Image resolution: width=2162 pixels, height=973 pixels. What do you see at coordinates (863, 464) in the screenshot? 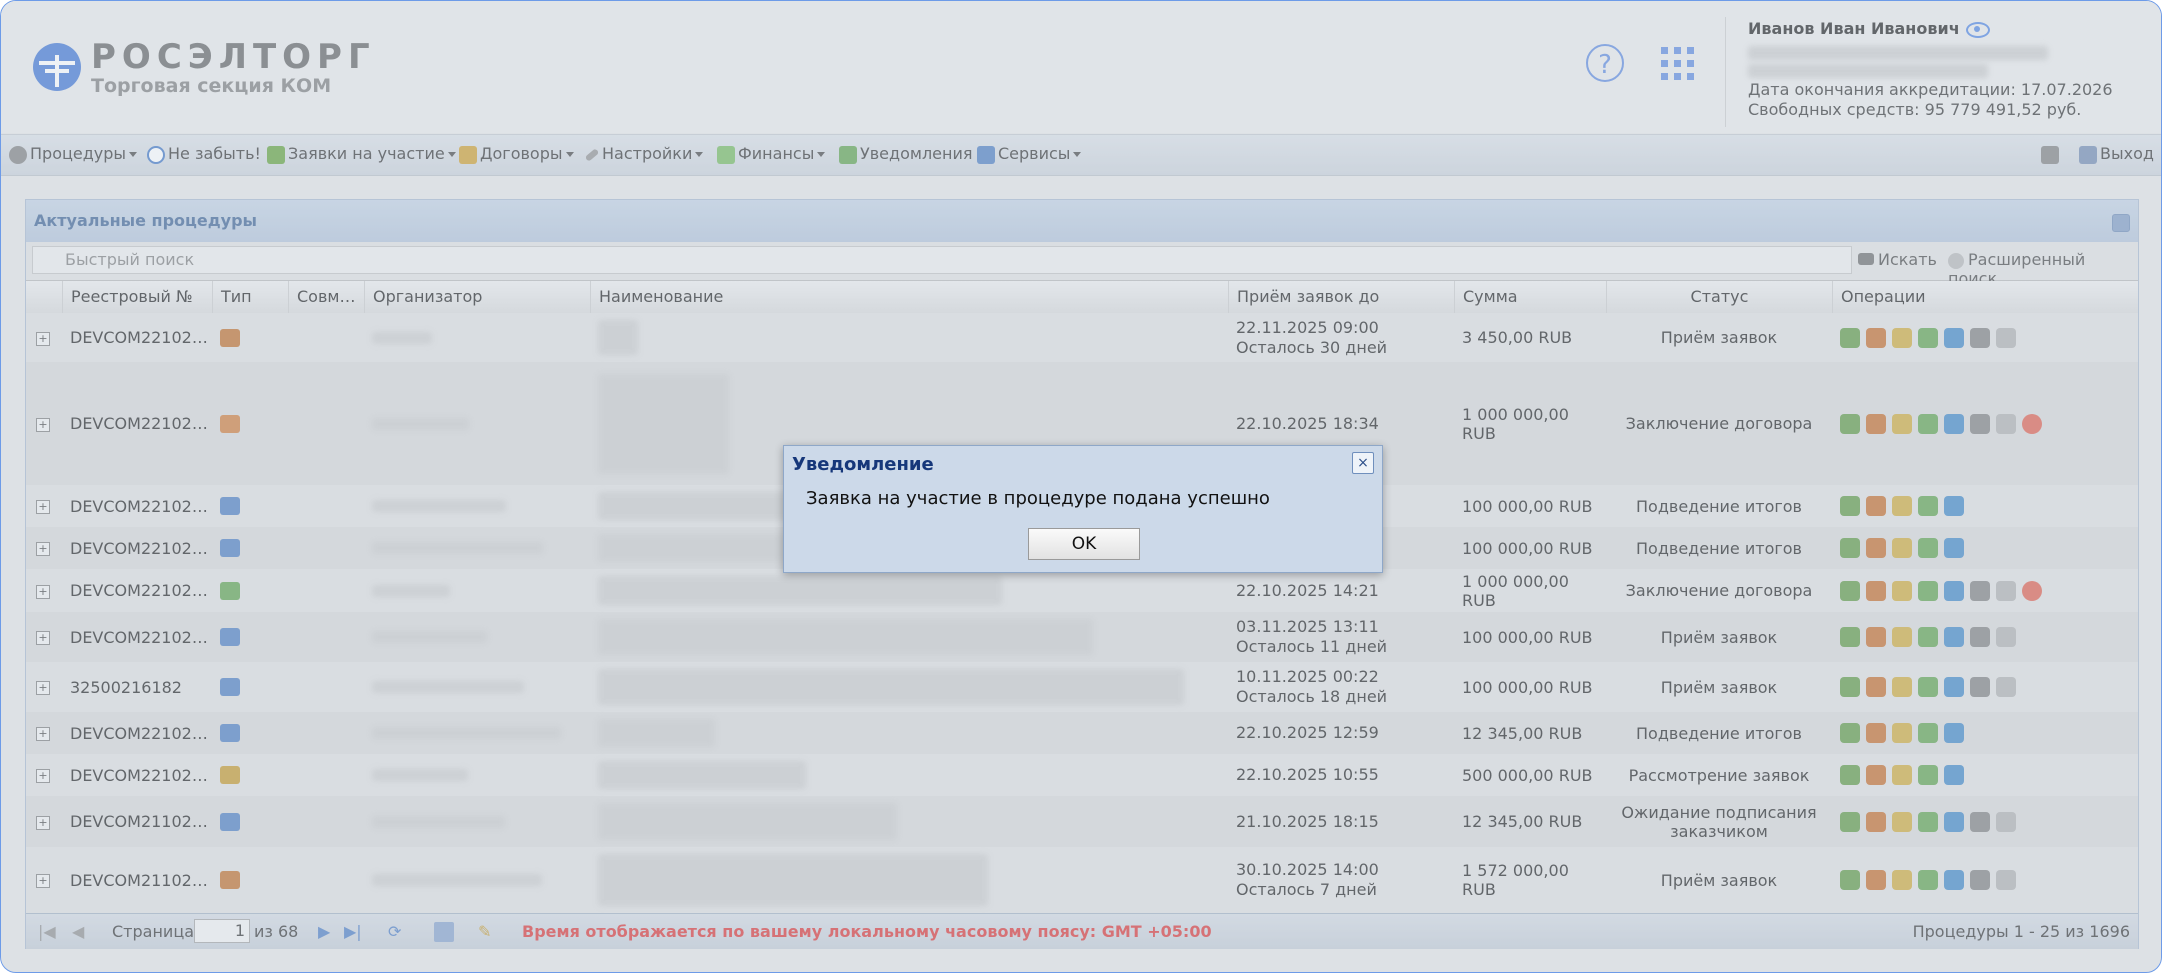
I see `dialog-title: Уведомление` at bounding box center [863, 464].